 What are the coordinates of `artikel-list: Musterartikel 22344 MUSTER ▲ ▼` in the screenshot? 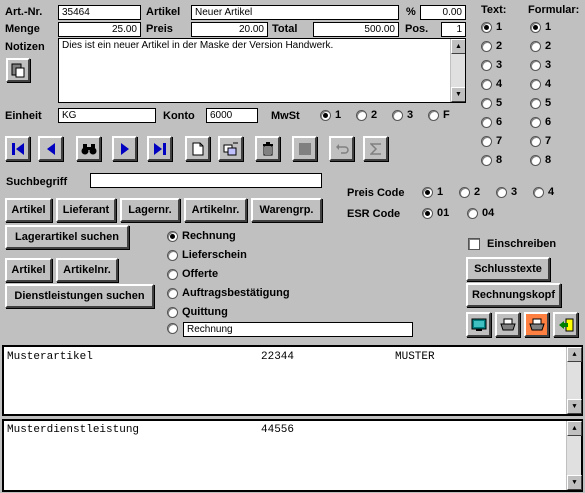 It's located at (292, 380).